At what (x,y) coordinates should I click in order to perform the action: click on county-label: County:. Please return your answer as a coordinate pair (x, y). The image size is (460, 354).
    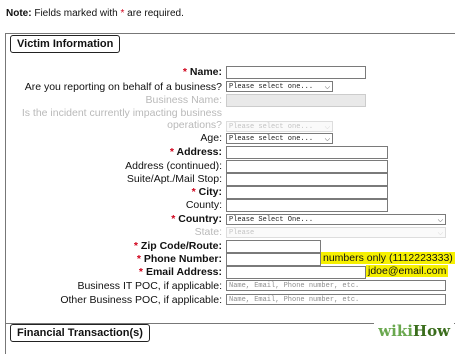
    Looking at the image, I should click on (203, 205).